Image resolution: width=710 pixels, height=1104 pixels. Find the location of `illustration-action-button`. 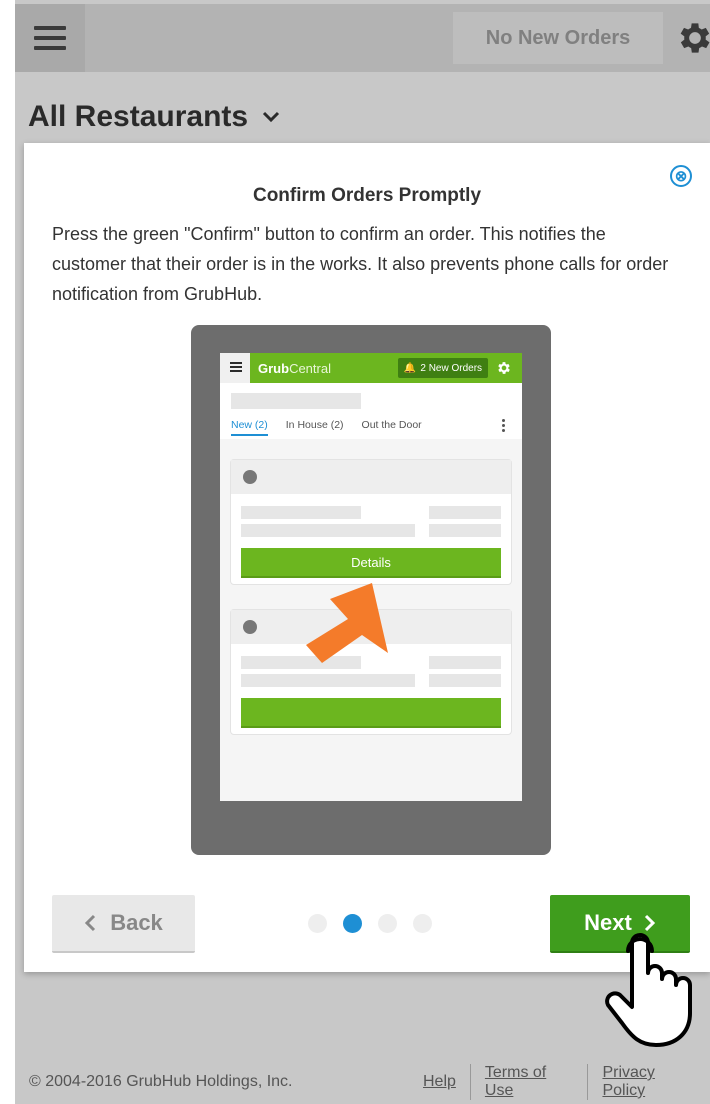

illustration-action-button is located at coordinates (371, 713).